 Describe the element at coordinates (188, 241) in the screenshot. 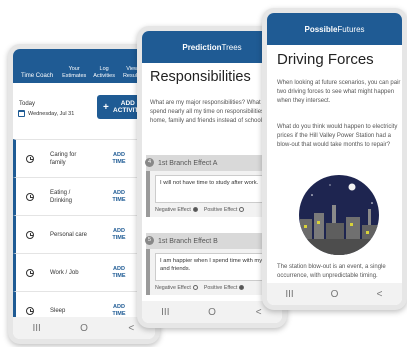

I see `branch-label: 1st Branch Effect B` at that location.